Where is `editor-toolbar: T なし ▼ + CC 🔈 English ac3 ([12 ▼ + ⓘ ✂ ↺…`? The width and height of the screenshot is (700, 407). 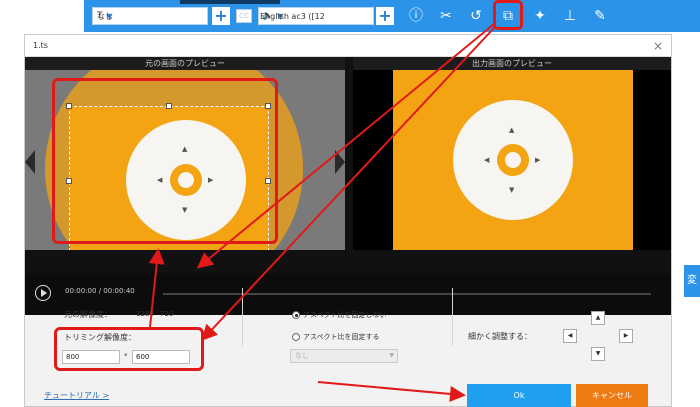 editor-toolbar: T なし ▼ + CC 🔈 English ac3 ([12 ▼ + ⓘ ✂ ↺… is located at coordinates (392, 16).